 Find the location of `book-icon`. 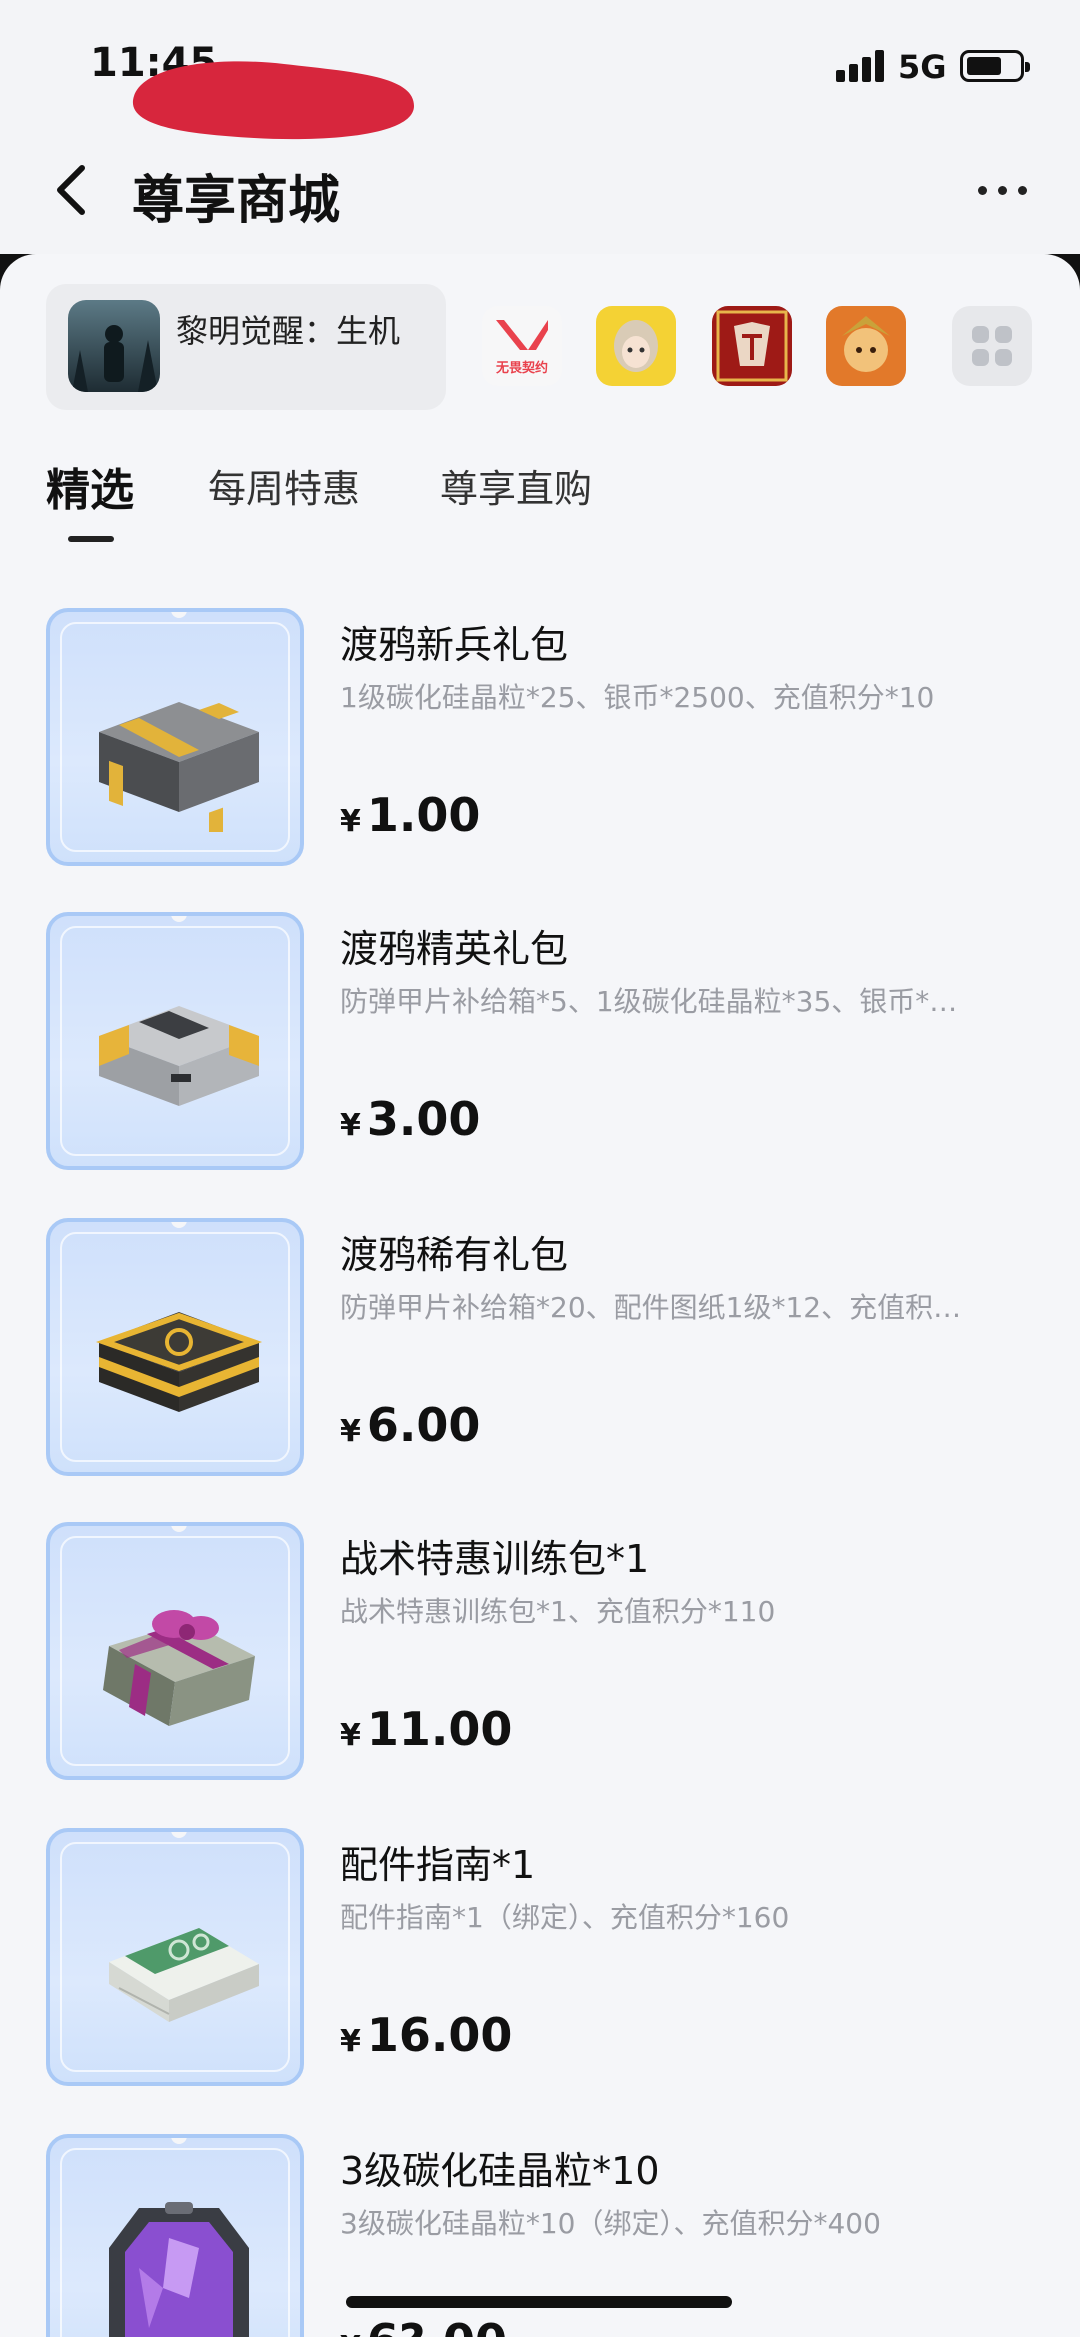

book-icon is located at coordinates (184, 1975).